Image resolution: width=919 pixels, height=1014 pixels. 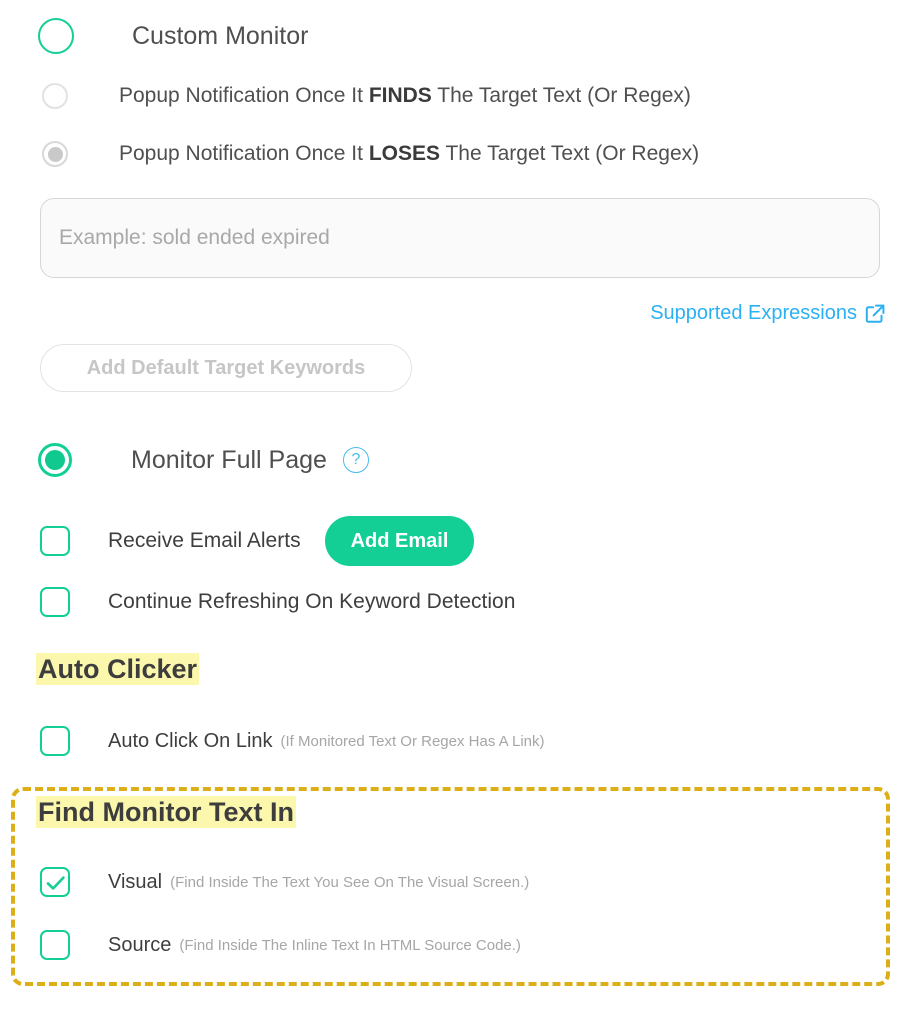 I want to click on find-monitor-text-in-heading-text: Find Monitor Text In, so click(x=166, y=812).